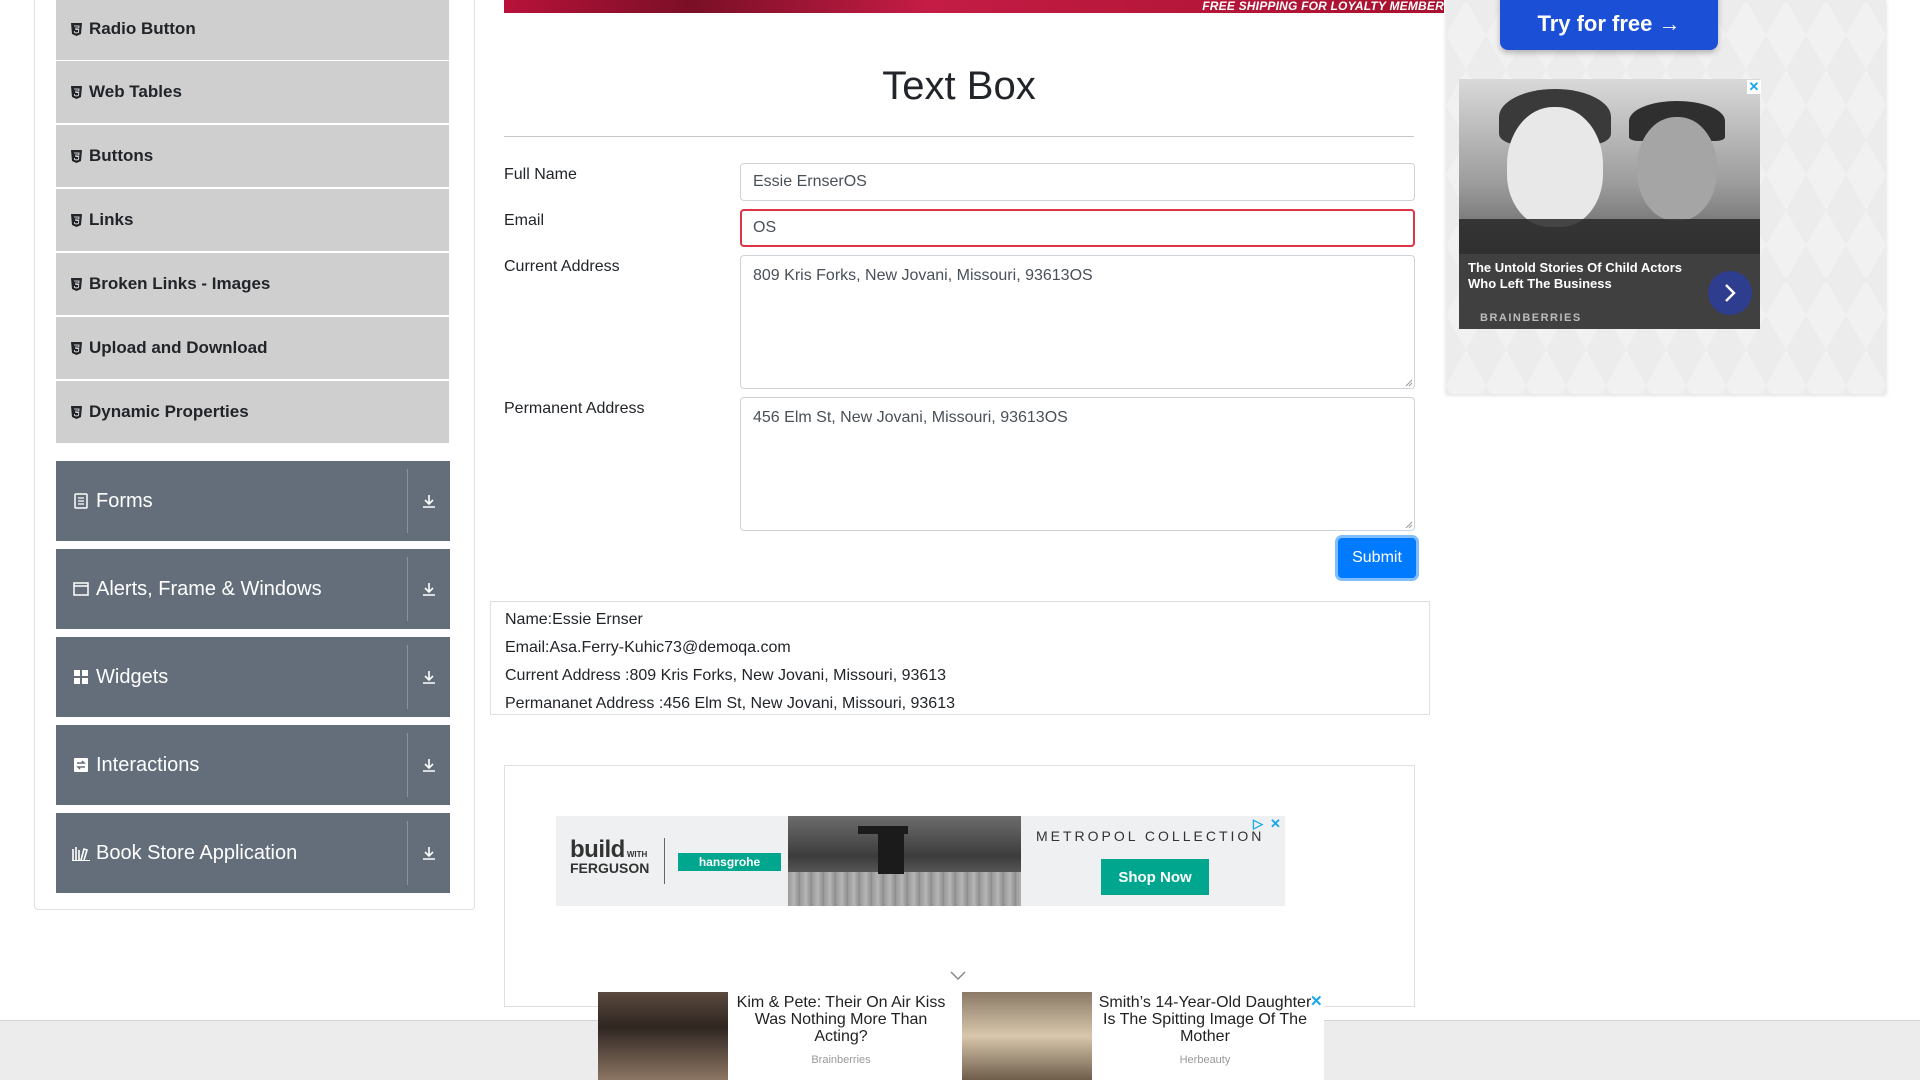  What do you see at coordinates (1150, 836) in the screenshot?
I see `ad-collection-text: METROPOL COLLECTION` at bounding box center [1150, 836].